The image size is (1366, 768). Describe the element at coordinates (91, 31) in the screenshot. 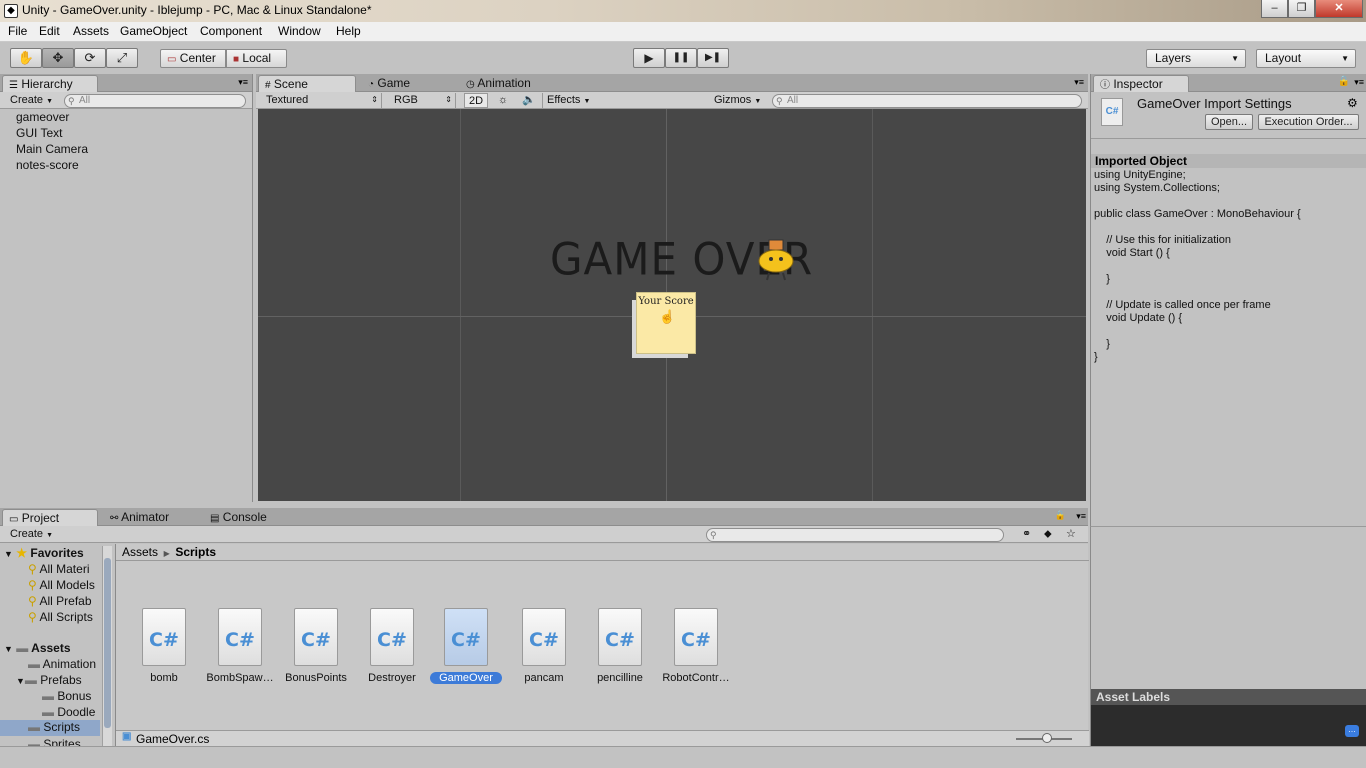

I see `menu-assets: Assets` at that location.